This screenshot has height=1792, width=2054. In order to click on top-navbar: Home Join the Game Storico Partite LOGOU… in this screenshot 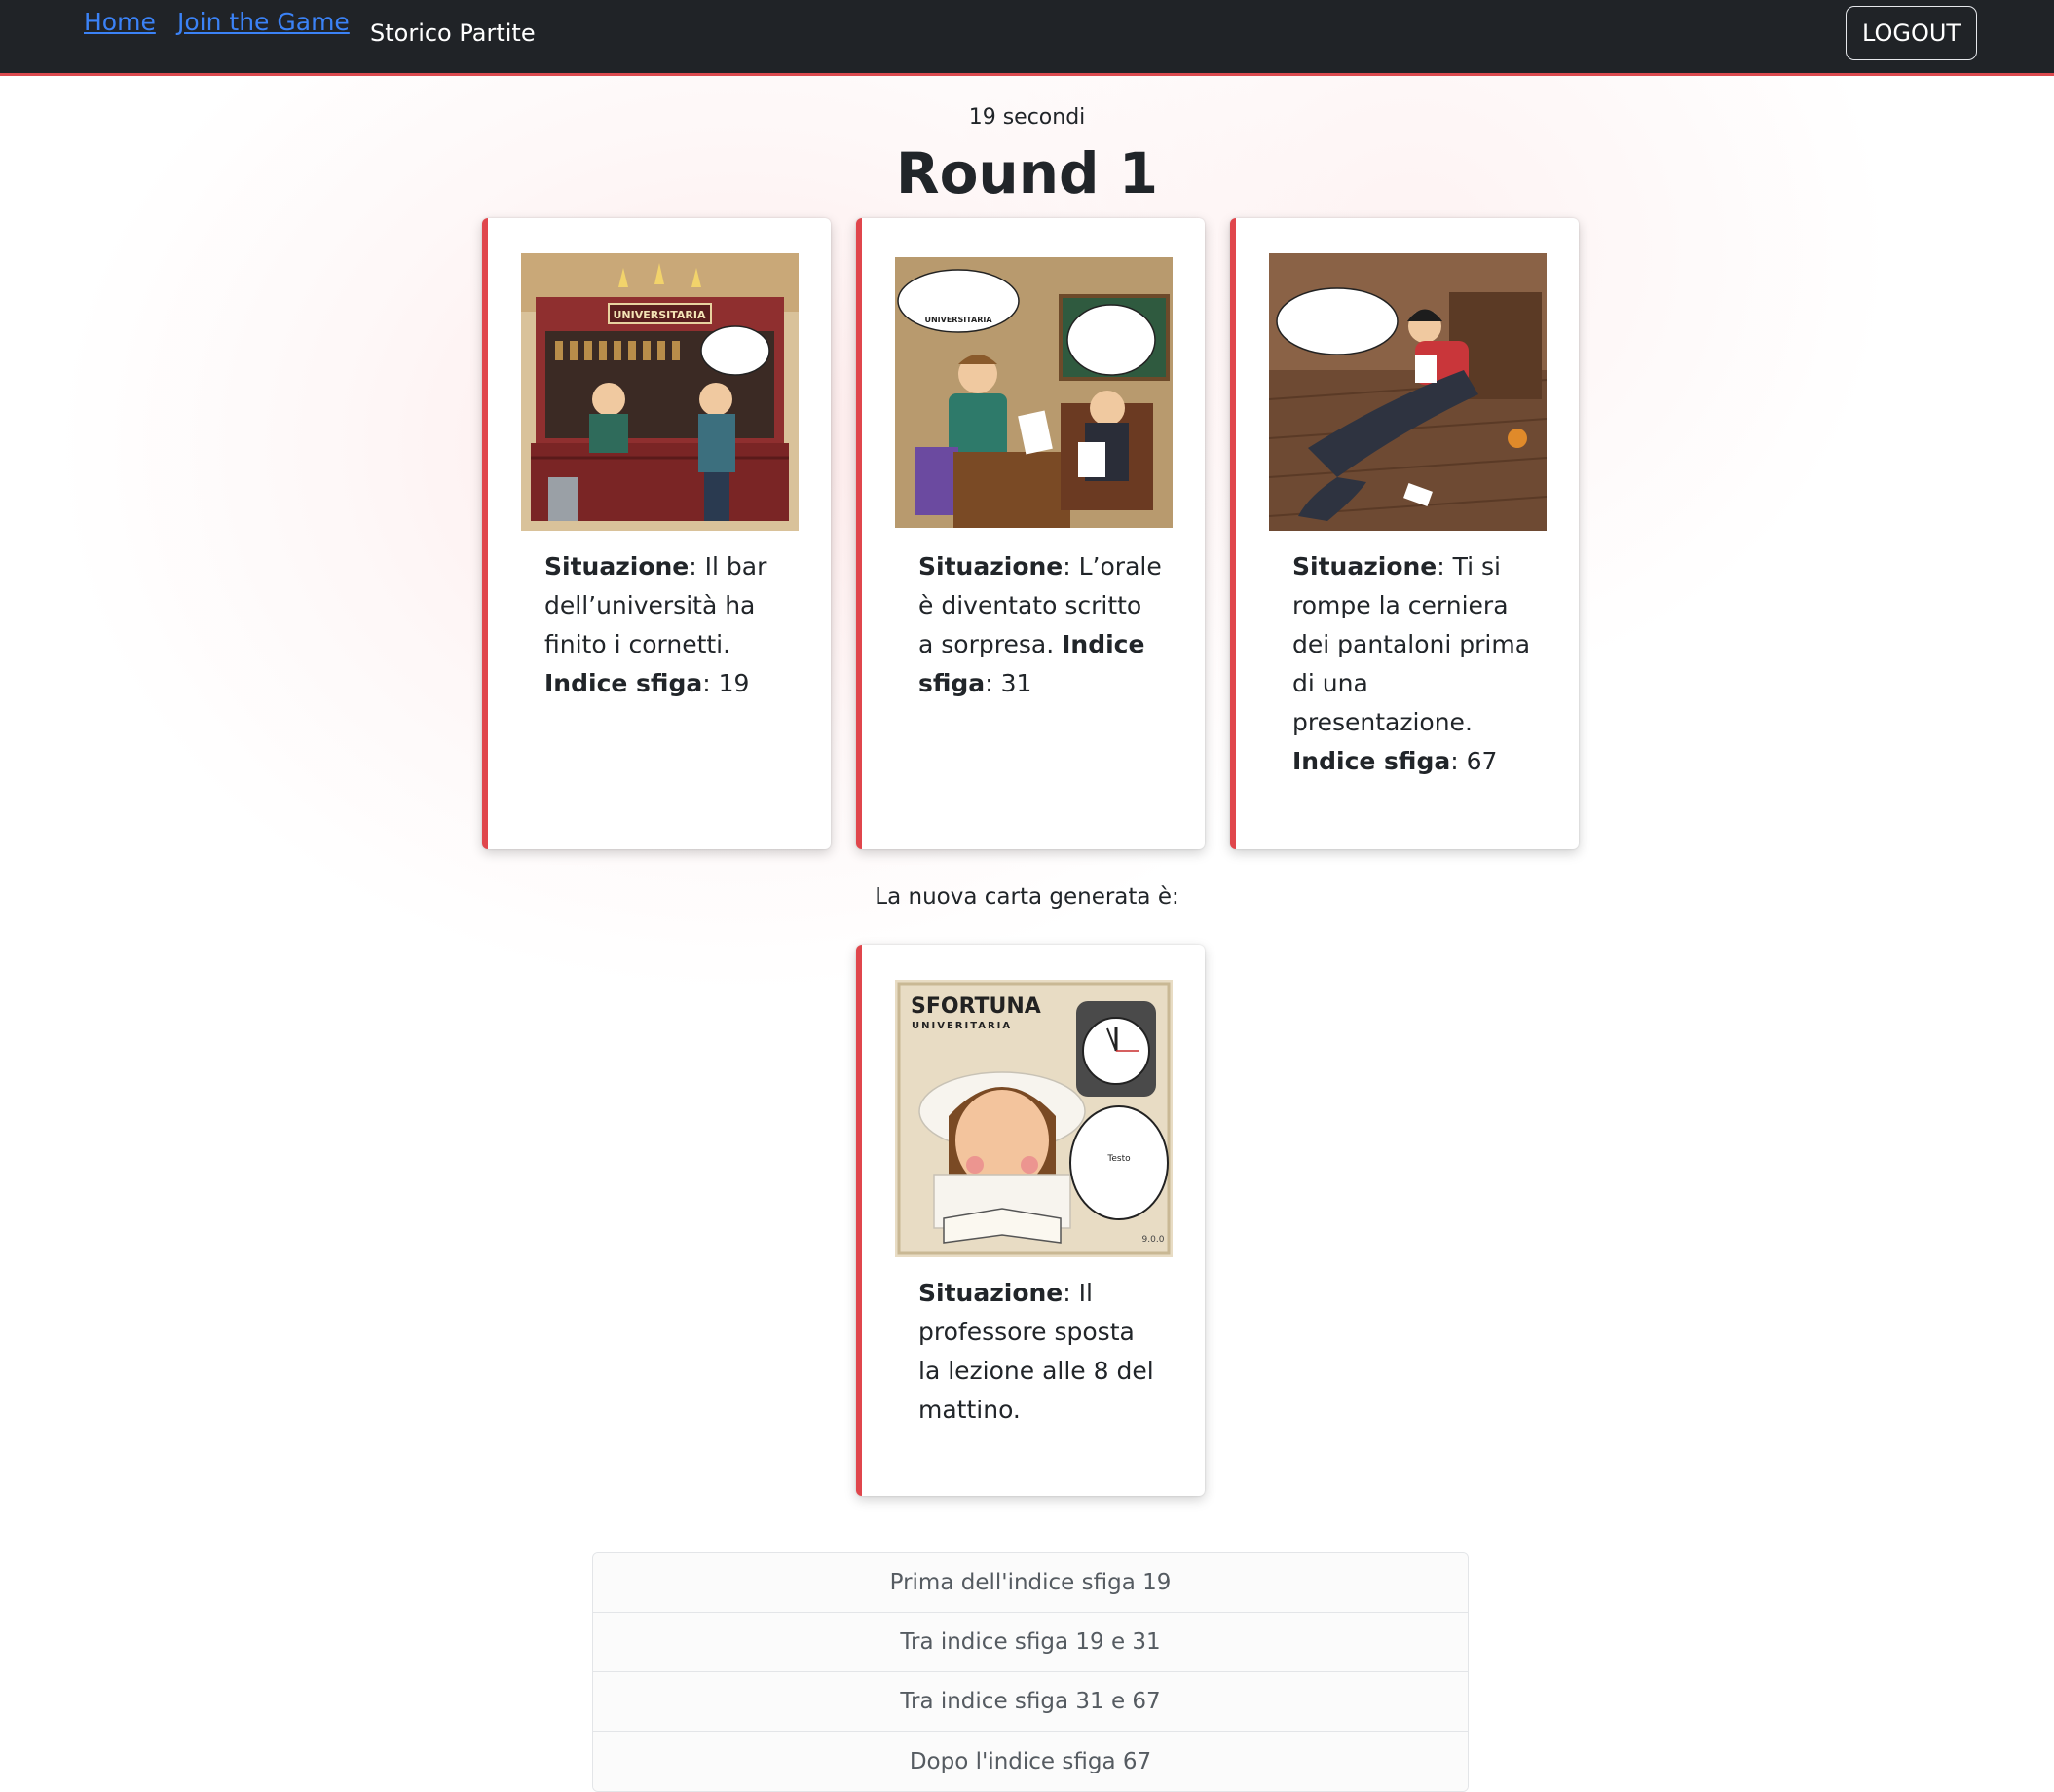, I will do `click(1027, 38)`.